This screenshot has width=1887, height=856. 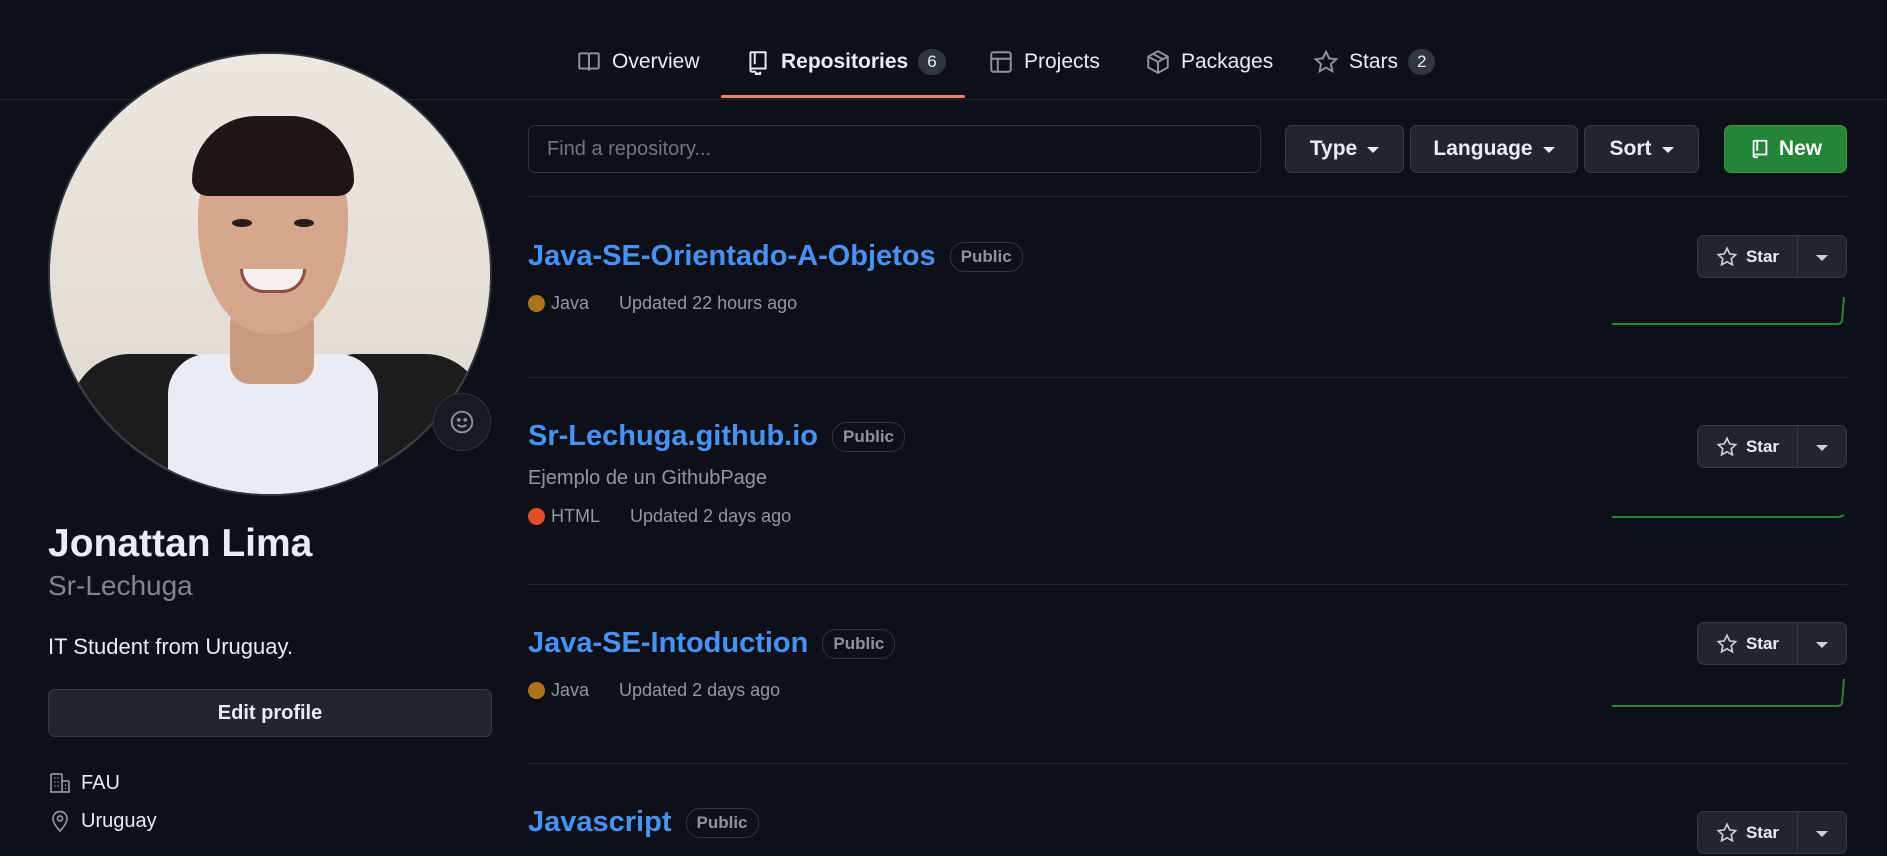 What do you see at coordinates (1483, 148) in the screenshot?
I see `language-filter-label: Language` at bounding box center [1483, 148].